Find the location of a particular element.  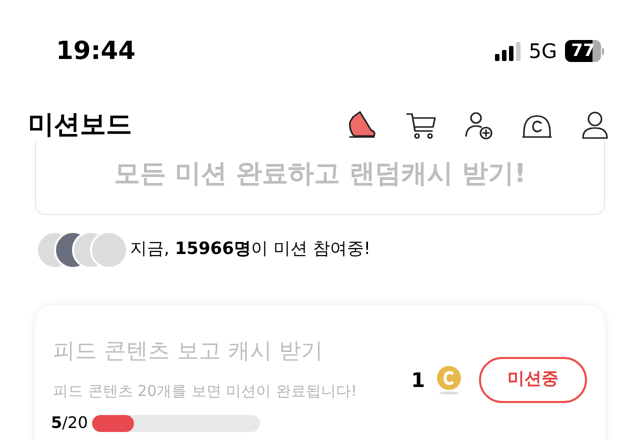

progress-count: 5/20 is located at coordinates (69, 423).